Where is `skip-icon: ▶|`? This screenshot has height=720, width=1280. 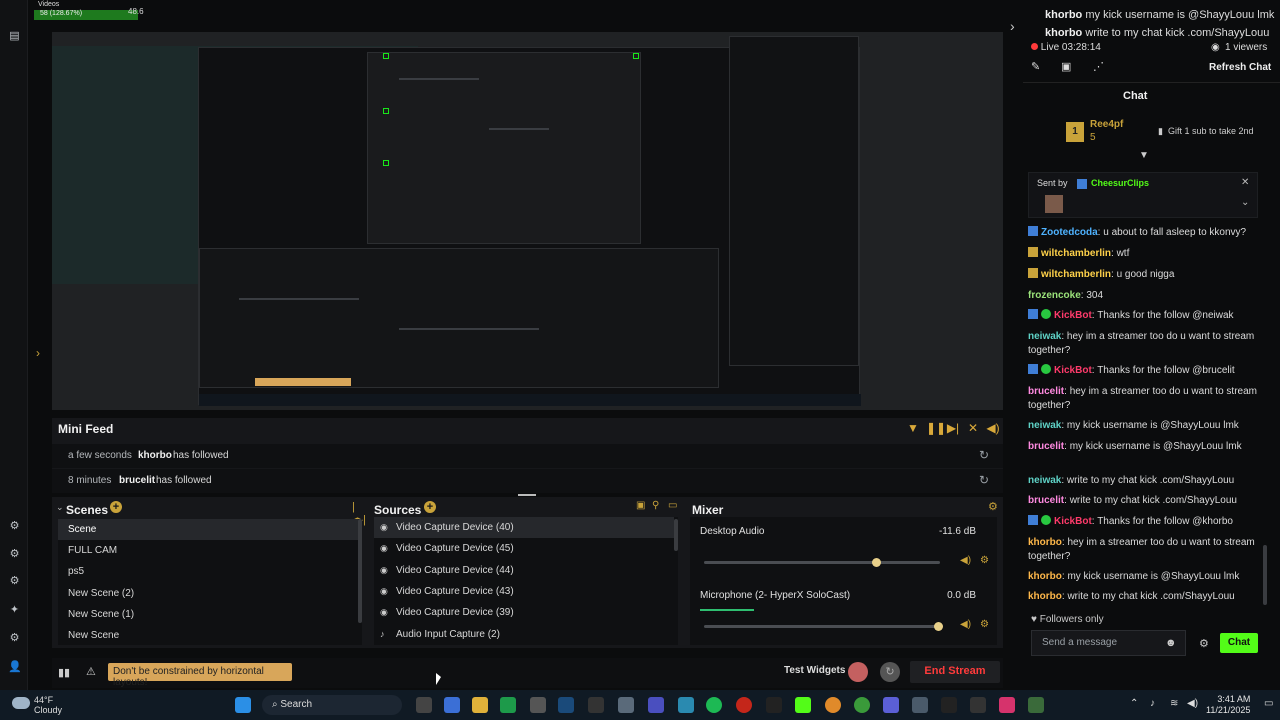 skip-icon: ▶| is located at coordinates (953, 428).